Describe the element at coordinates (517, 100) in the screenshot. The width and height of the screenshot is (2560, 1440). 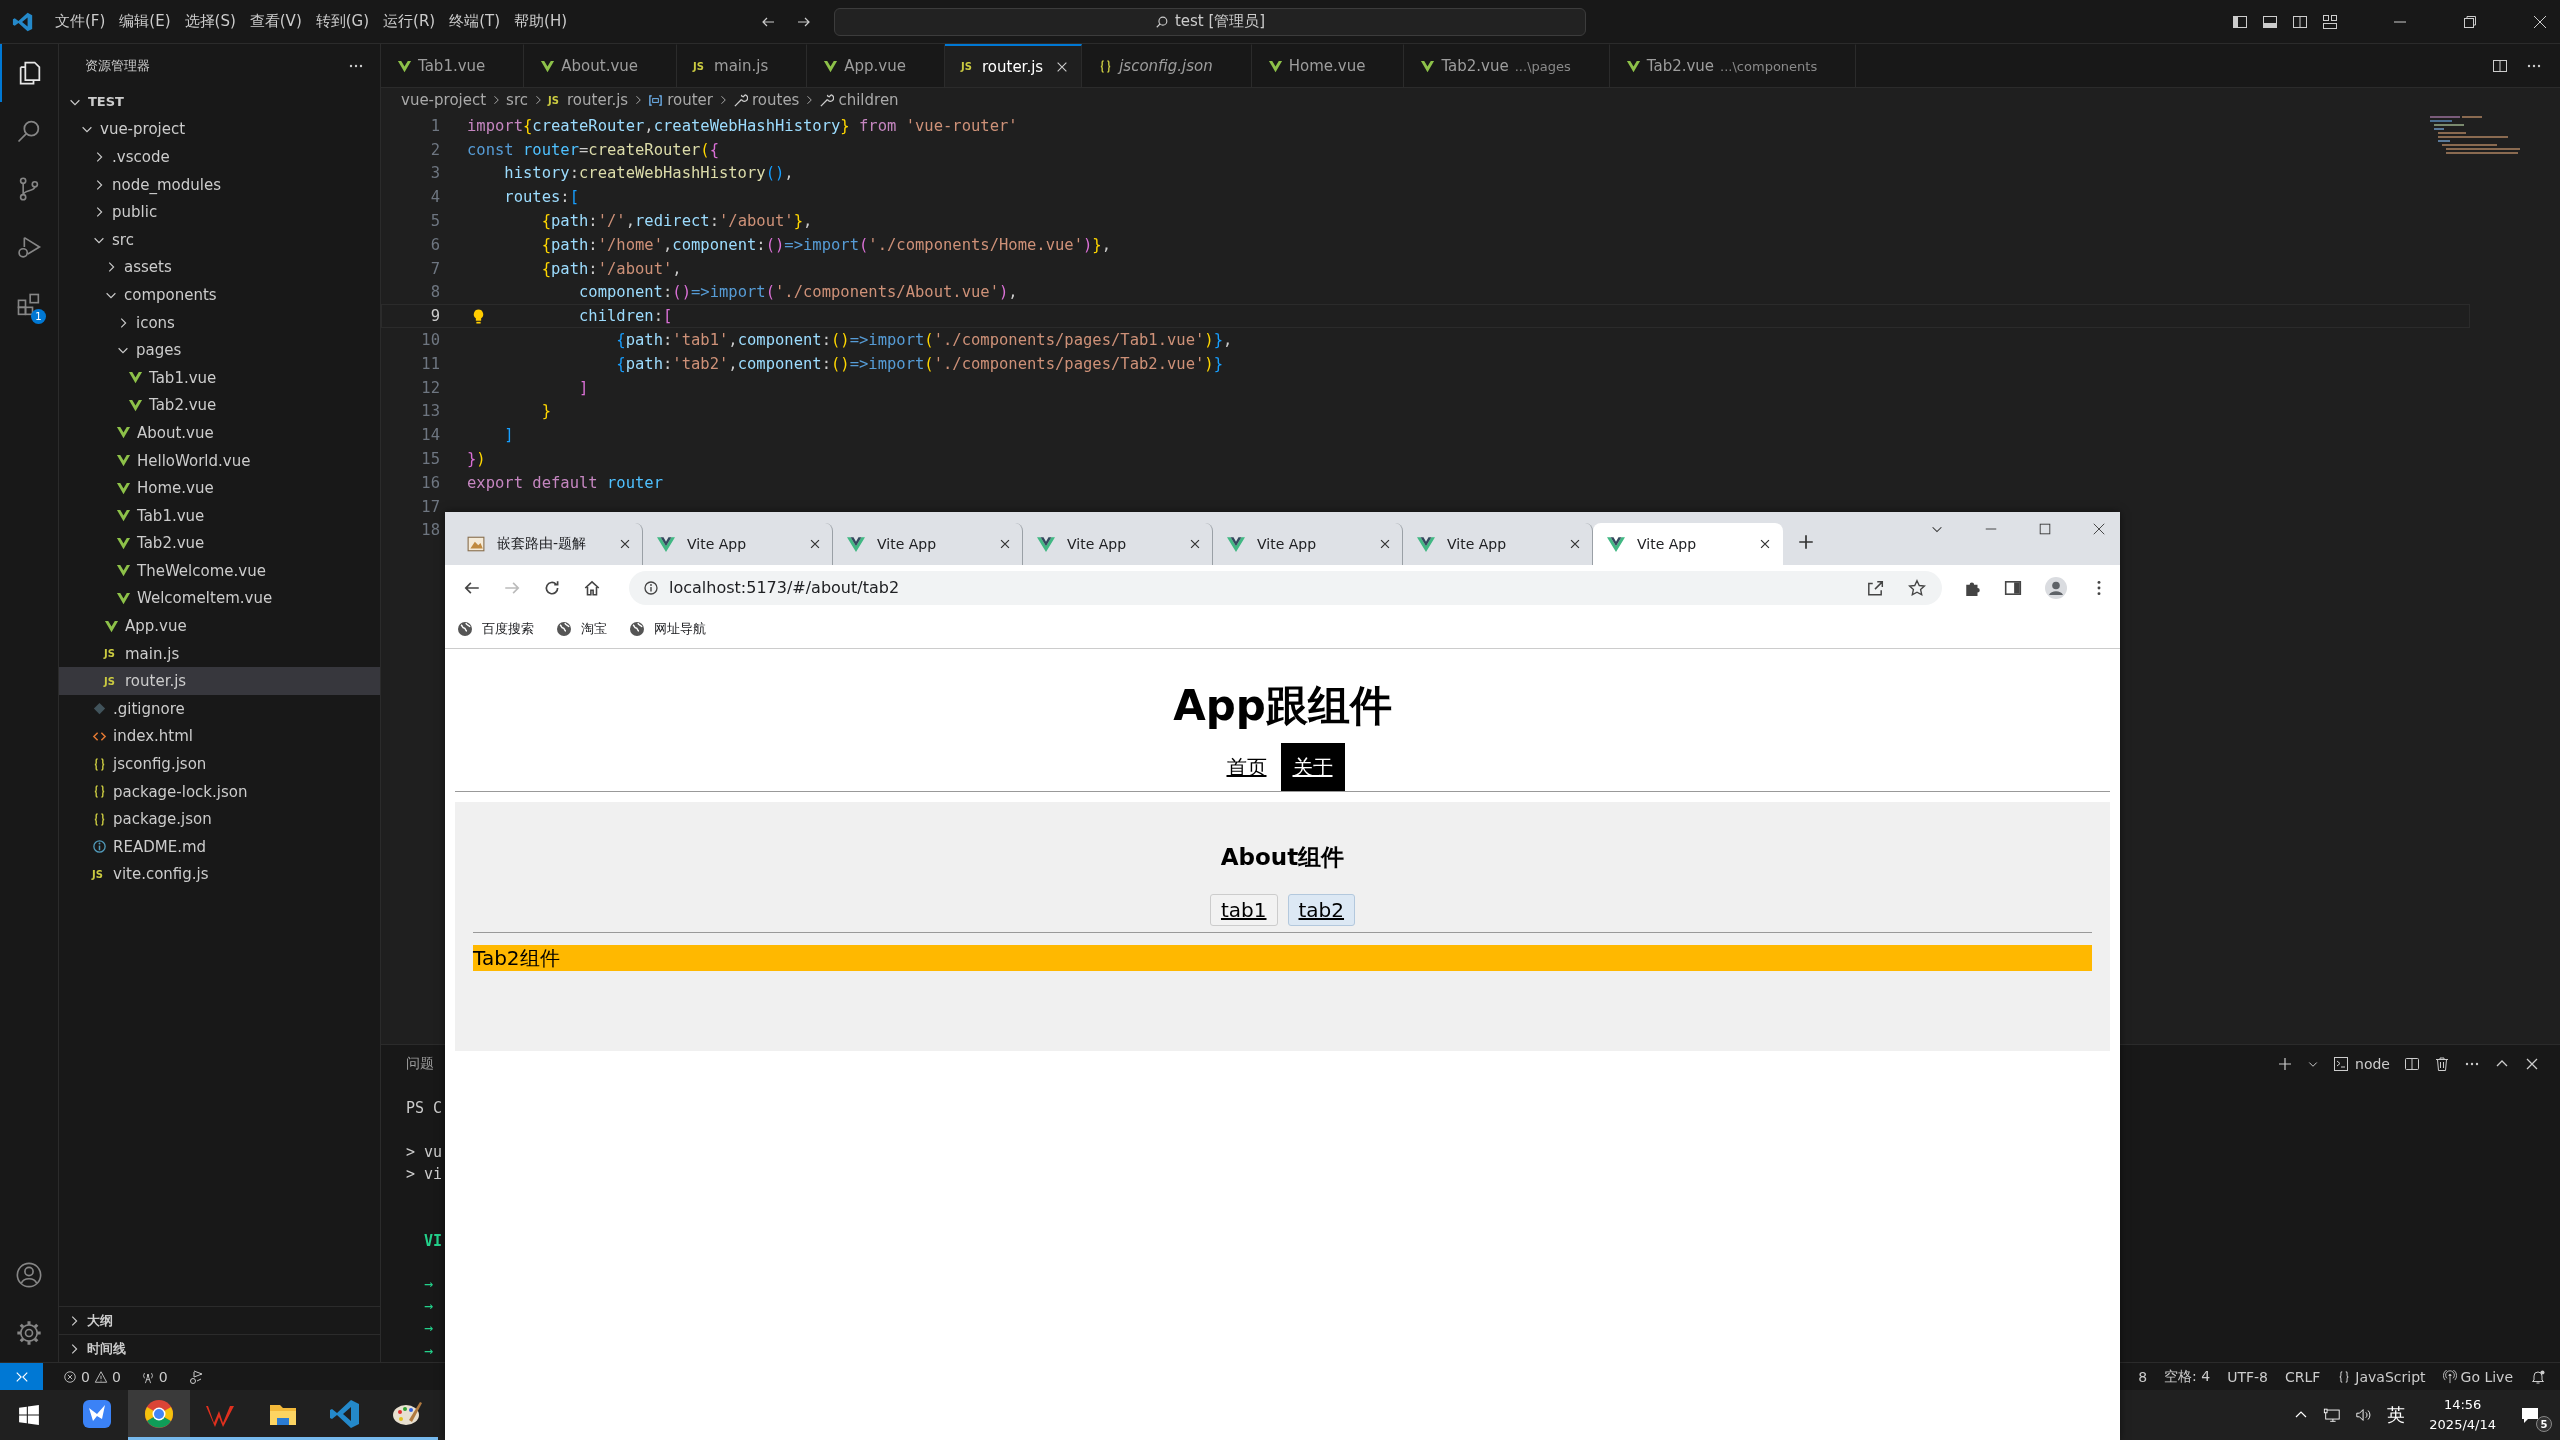
I see `breadcrumb-item: src` at that location.